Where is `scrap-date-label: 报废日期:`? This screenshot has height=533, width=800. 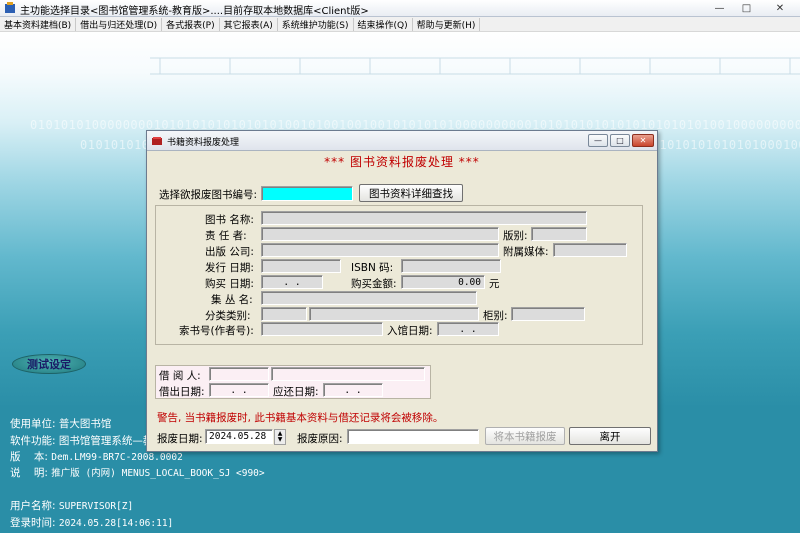
scrap-date-label: 报废日期: is located at coordinates (180, 439).